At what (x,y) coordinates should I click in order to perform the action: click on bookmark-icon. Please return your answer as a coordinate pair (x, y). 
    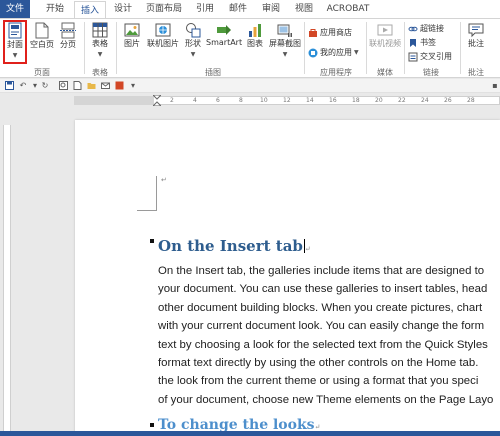
    Looking at the image, I should click on (413, 42).